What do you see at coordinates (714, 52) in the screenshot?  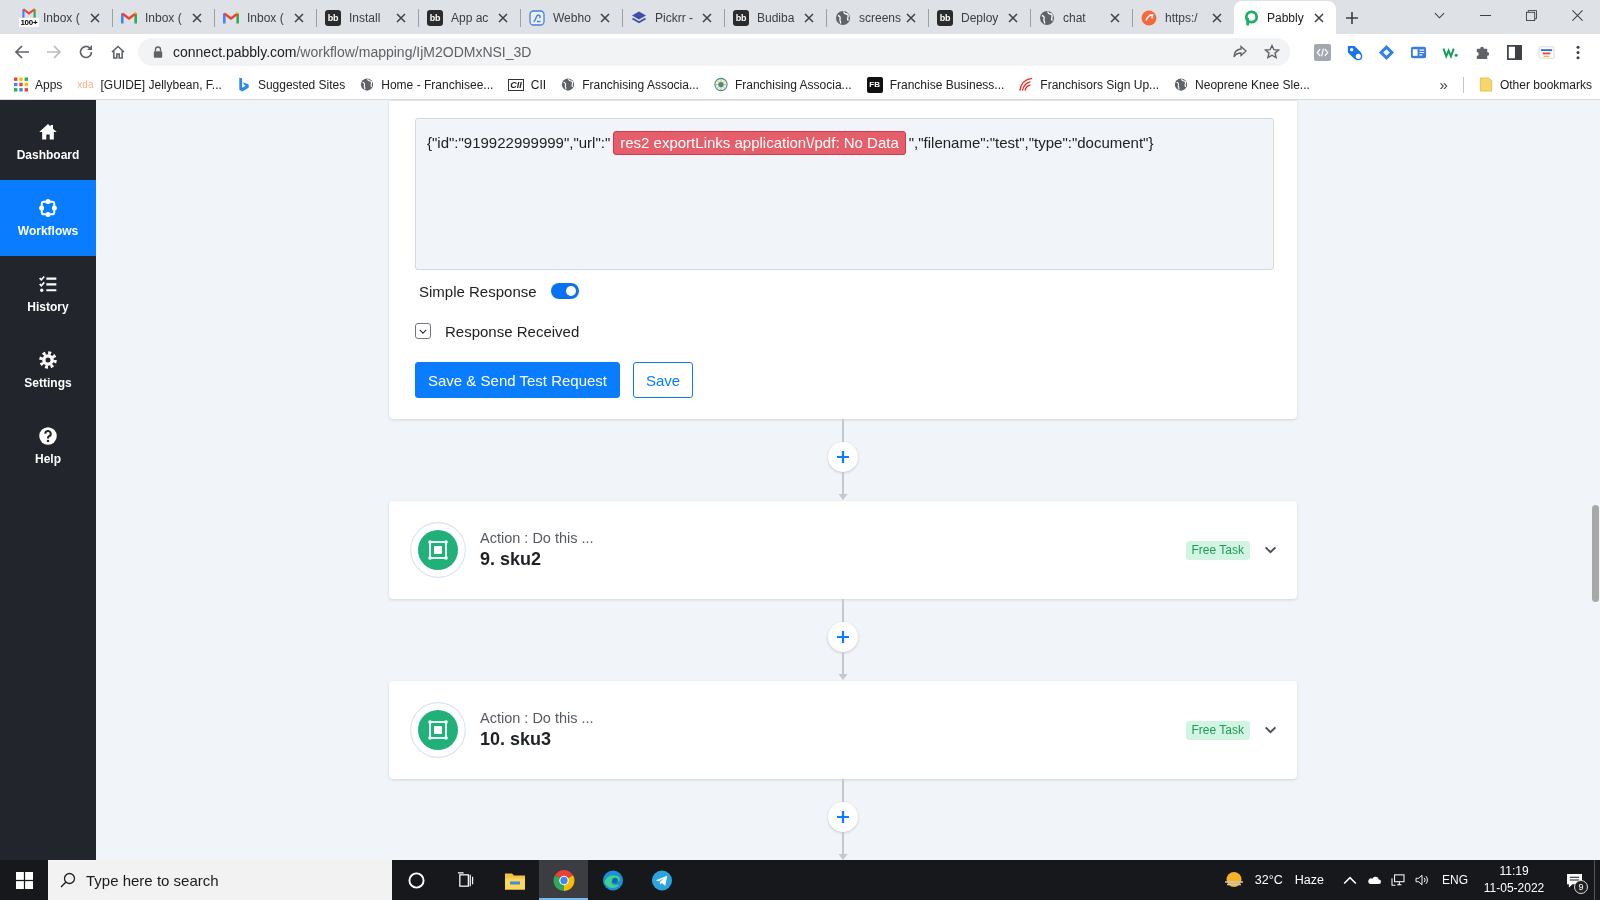 I see `address-bar: connect.pabbly.com/workflow/mapping/IjM2ODMxNSI_3D` at bounding box center [714, 52].